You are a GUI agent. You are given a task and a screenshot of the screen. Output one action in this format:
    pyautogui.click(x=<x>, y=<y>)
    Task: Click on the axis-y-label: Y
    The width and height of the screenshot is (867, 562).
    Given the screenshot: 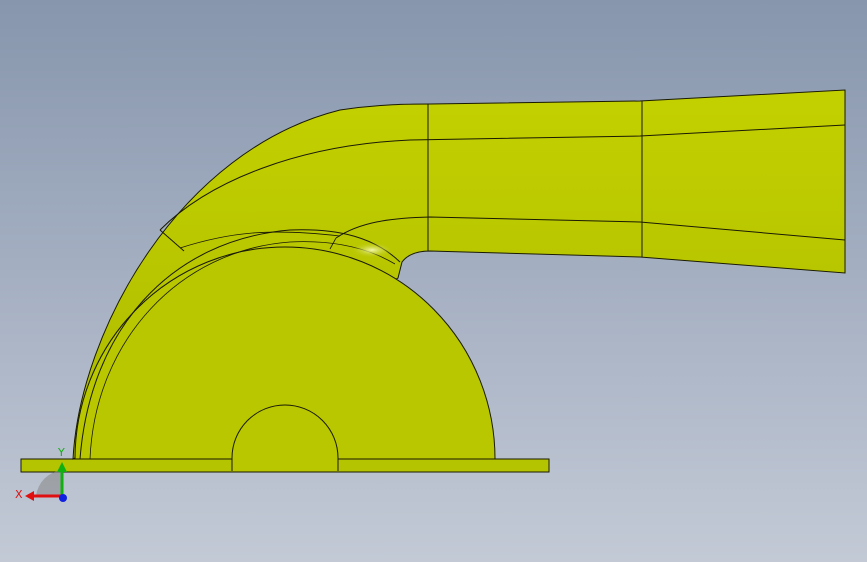 What is the action you would take?
    pyautogui.click(x=61, y=452)
    